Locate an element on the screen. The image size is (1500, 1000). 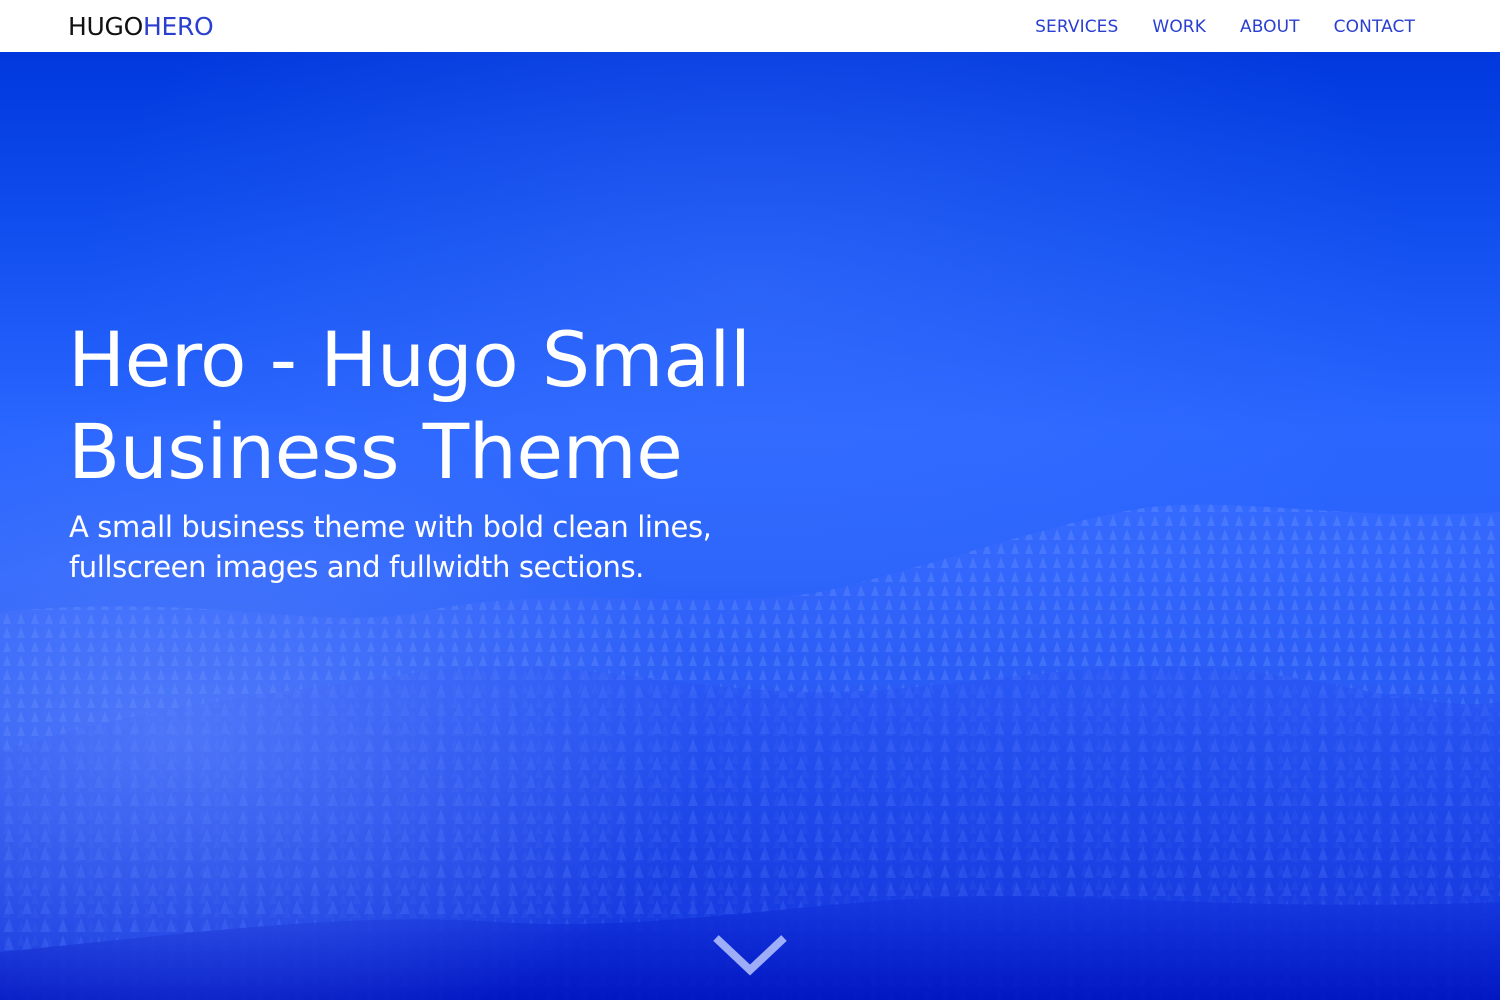
brand-logo-part1: HUGO is located at coordinates (105, 26).